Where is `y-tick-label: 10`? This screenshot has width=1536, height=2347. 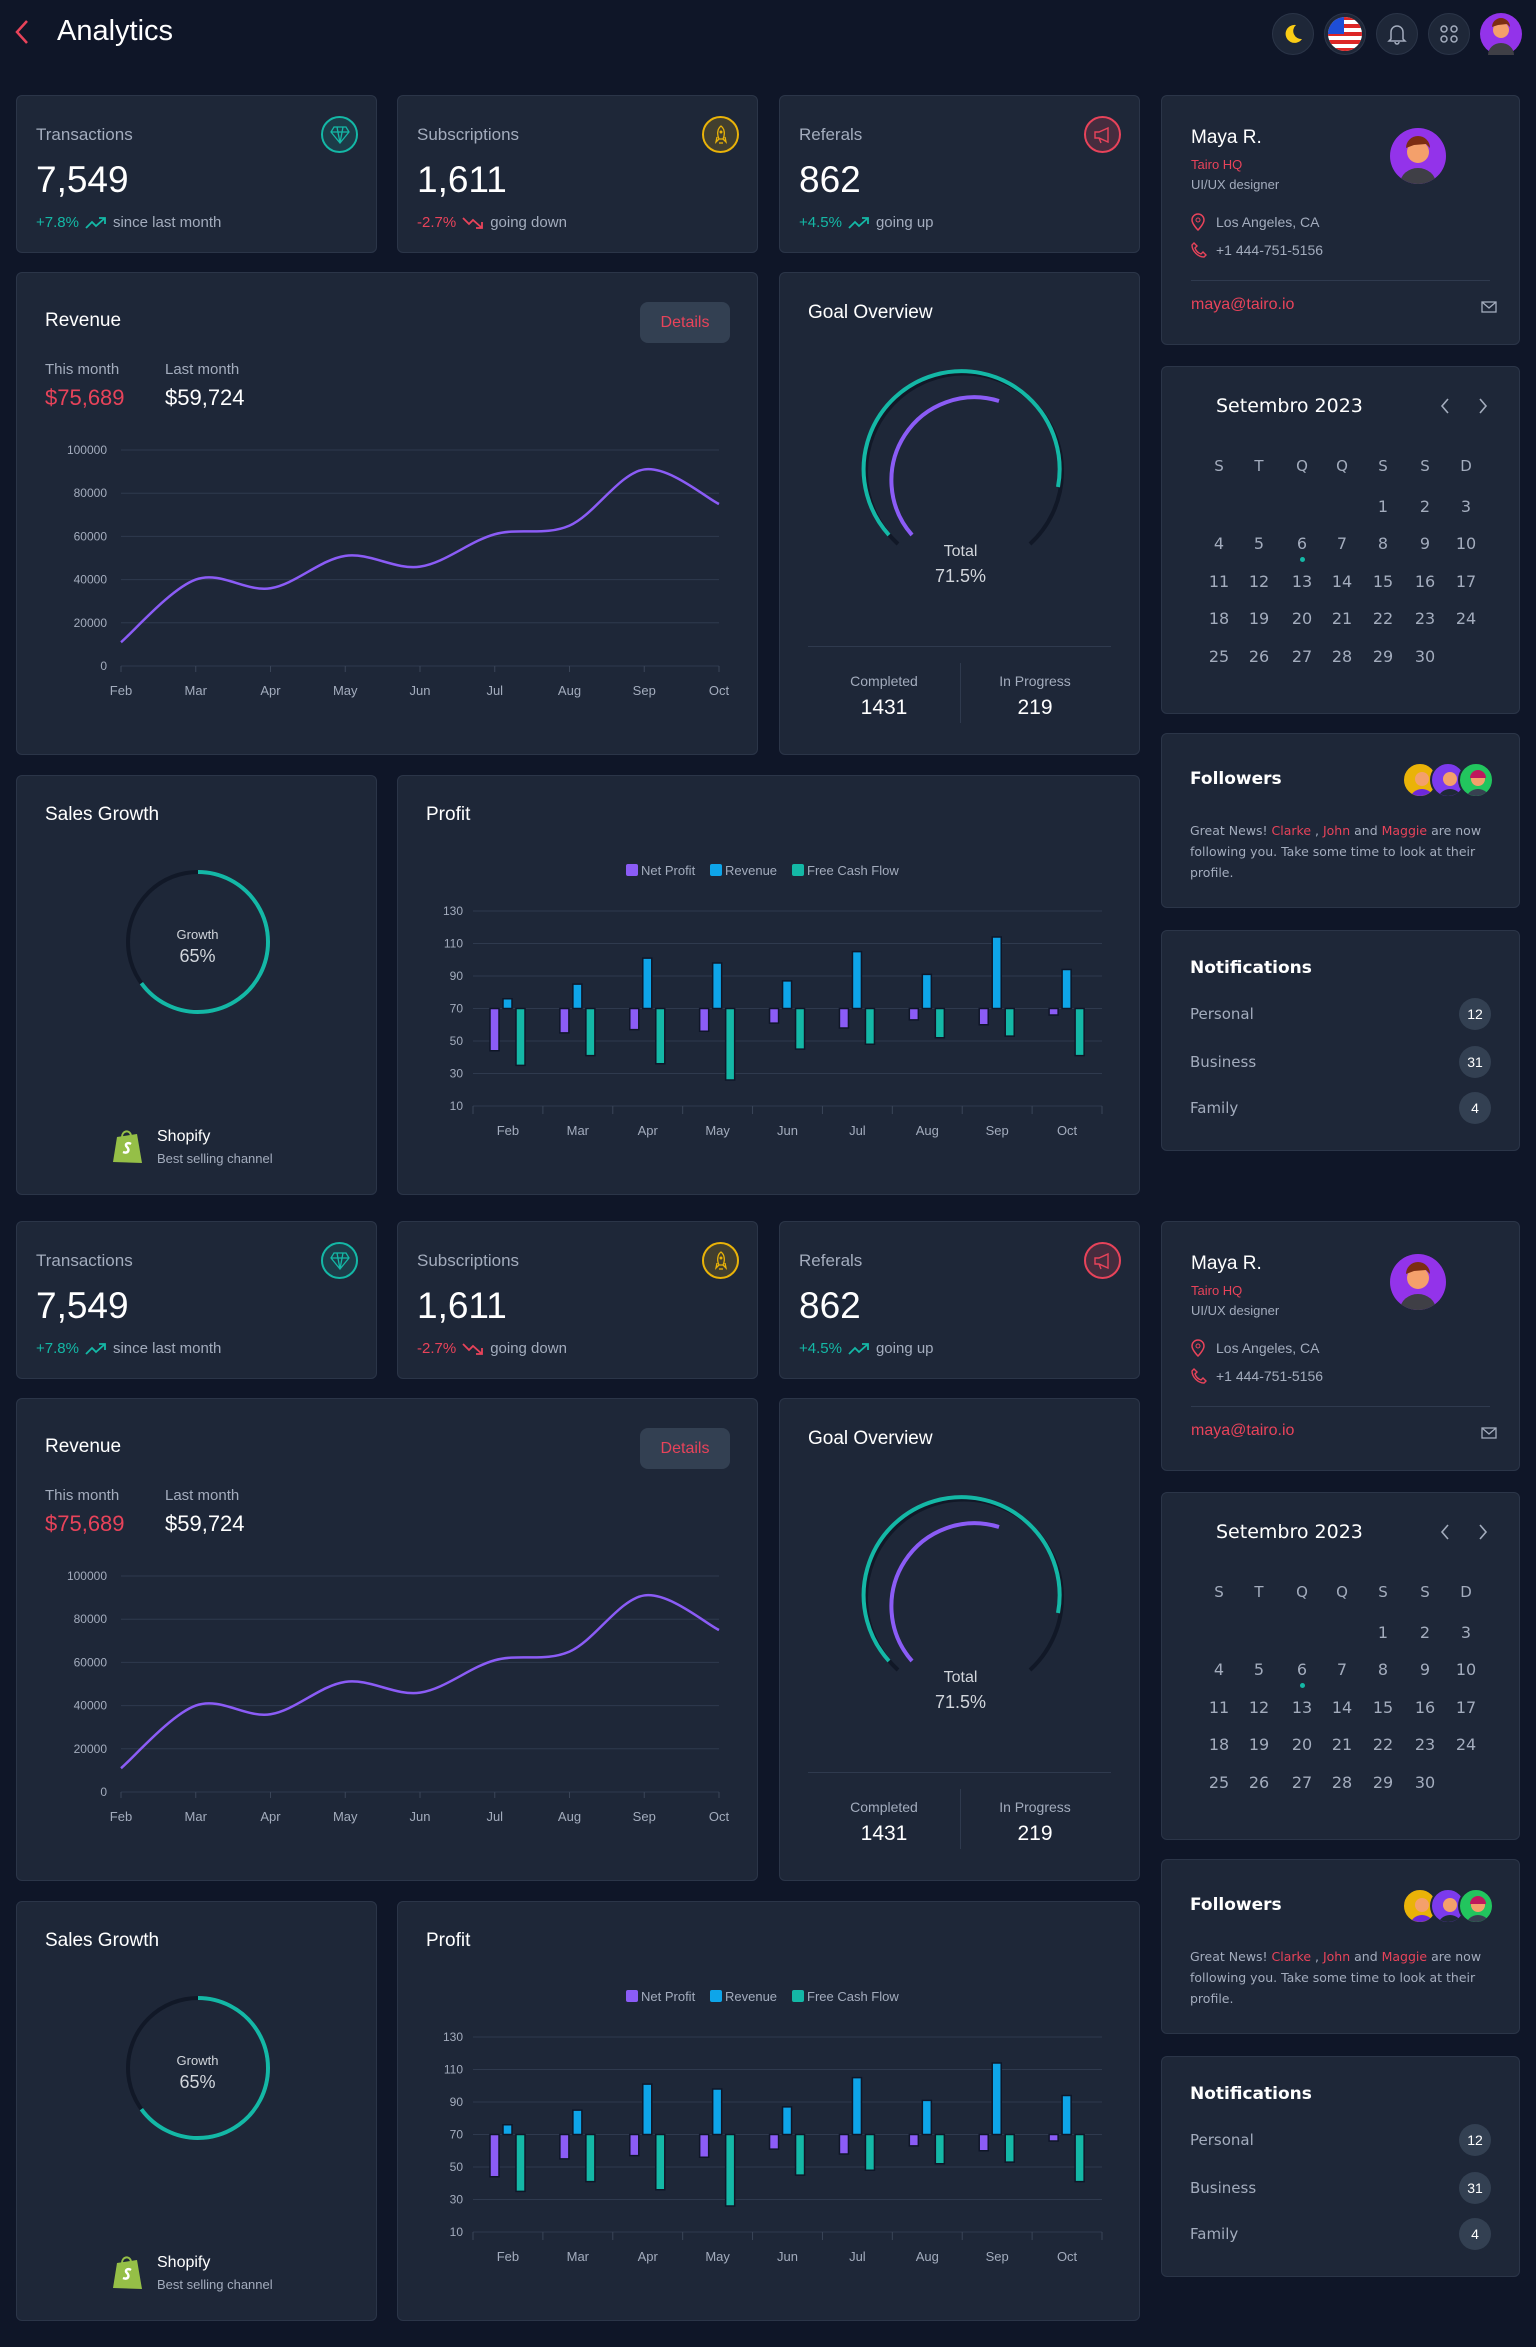 y-tick-label: 10 is located at coordinates (457, 2232).